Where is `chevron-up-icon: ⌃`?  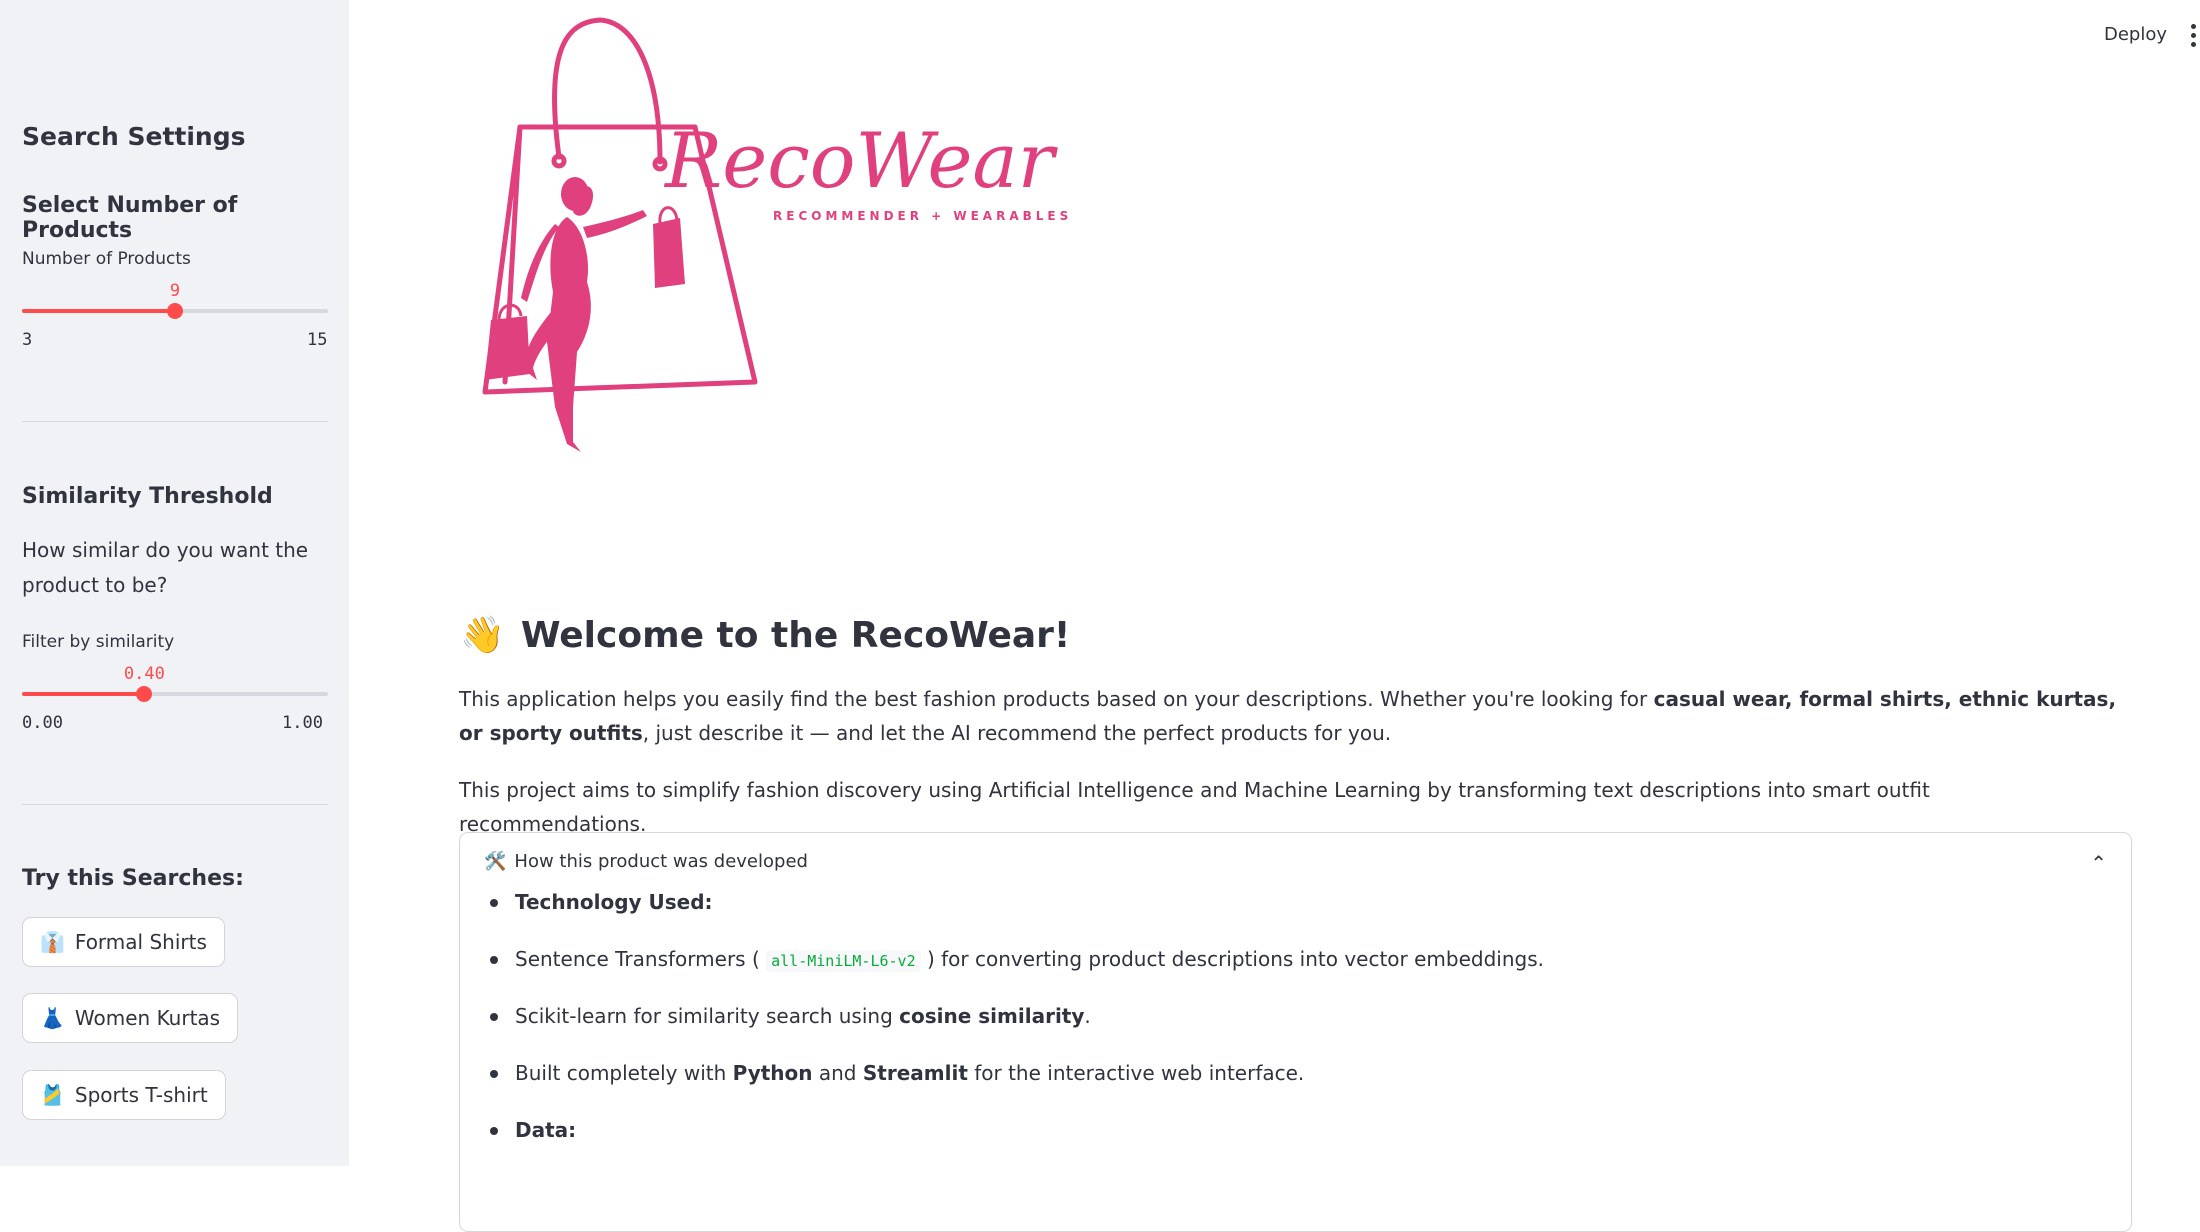
chevron-up-icon: ⌃ is located at coordinates (2098, 863).